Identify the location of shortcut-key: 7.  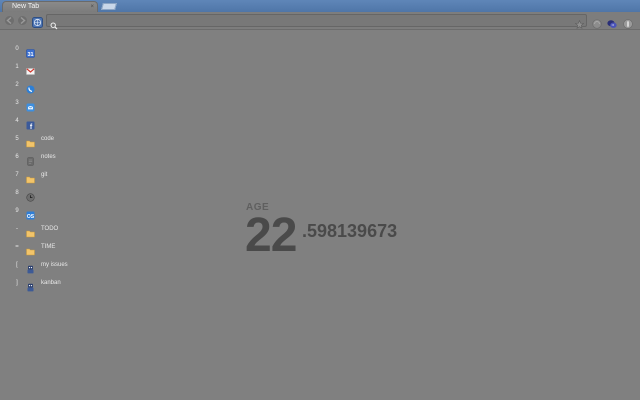
(17, 175).